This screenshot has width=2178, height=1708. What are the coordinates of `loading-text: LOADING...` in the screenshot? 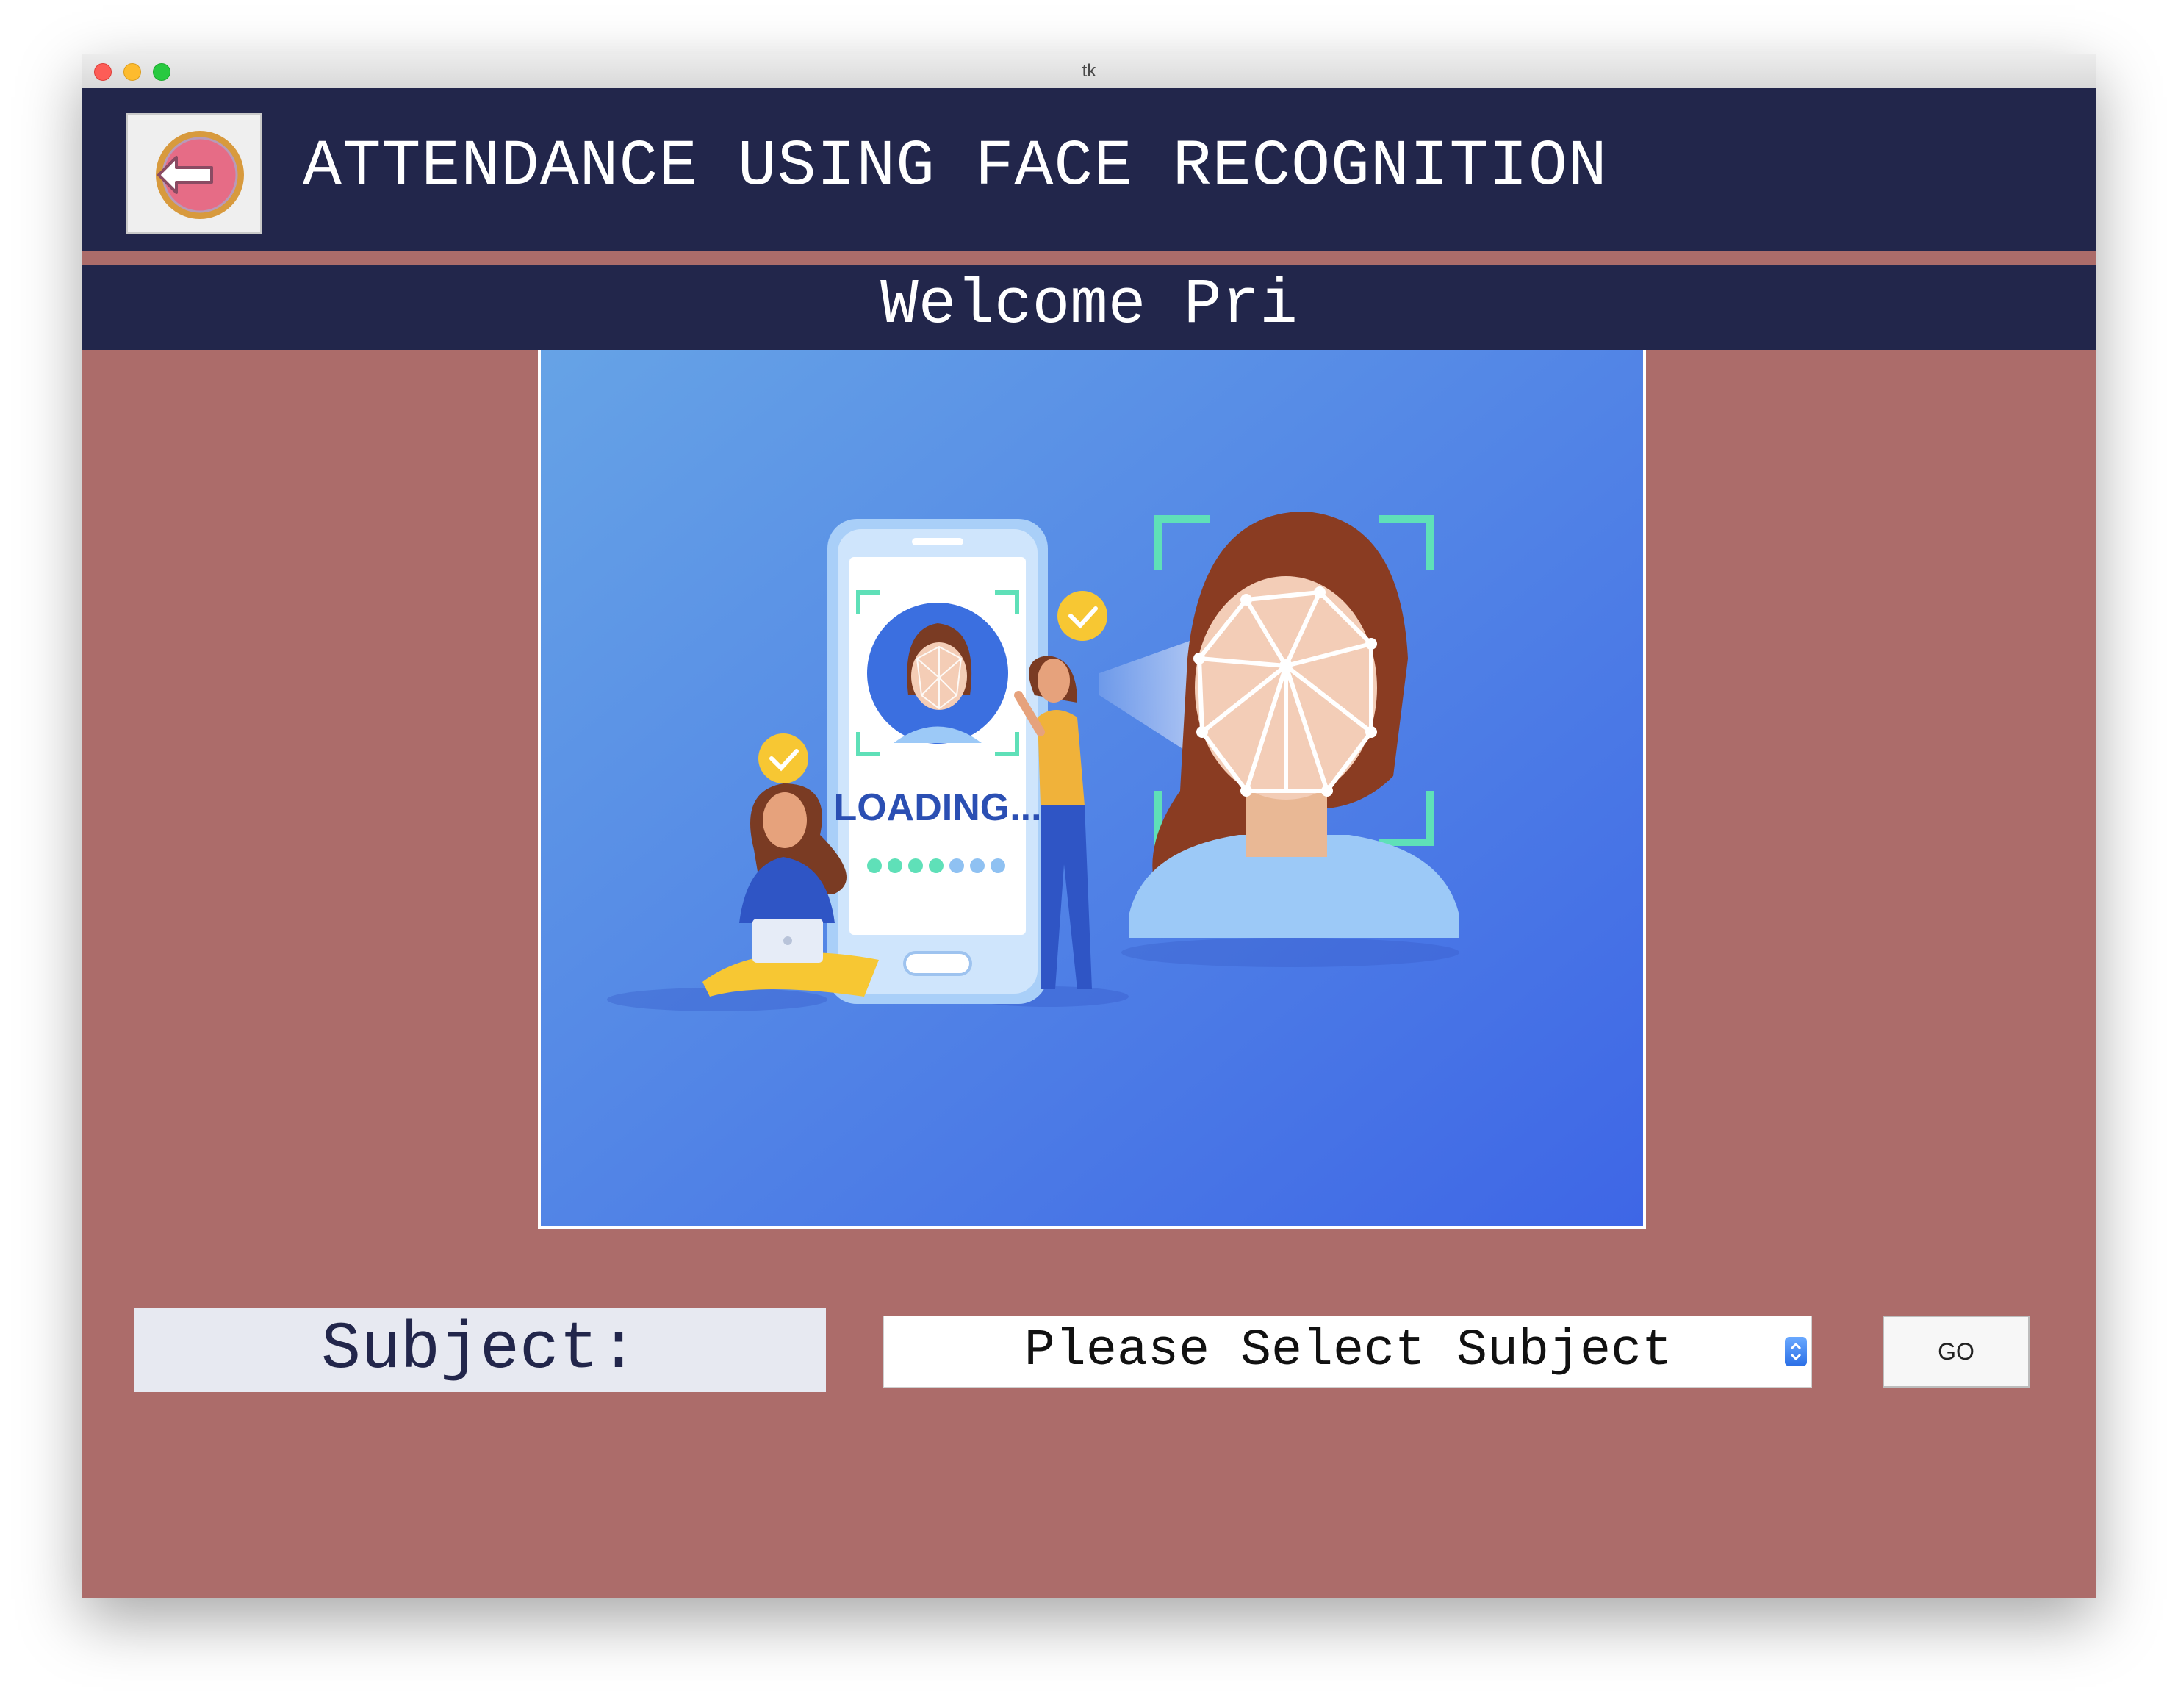 It's located at (937, 807).